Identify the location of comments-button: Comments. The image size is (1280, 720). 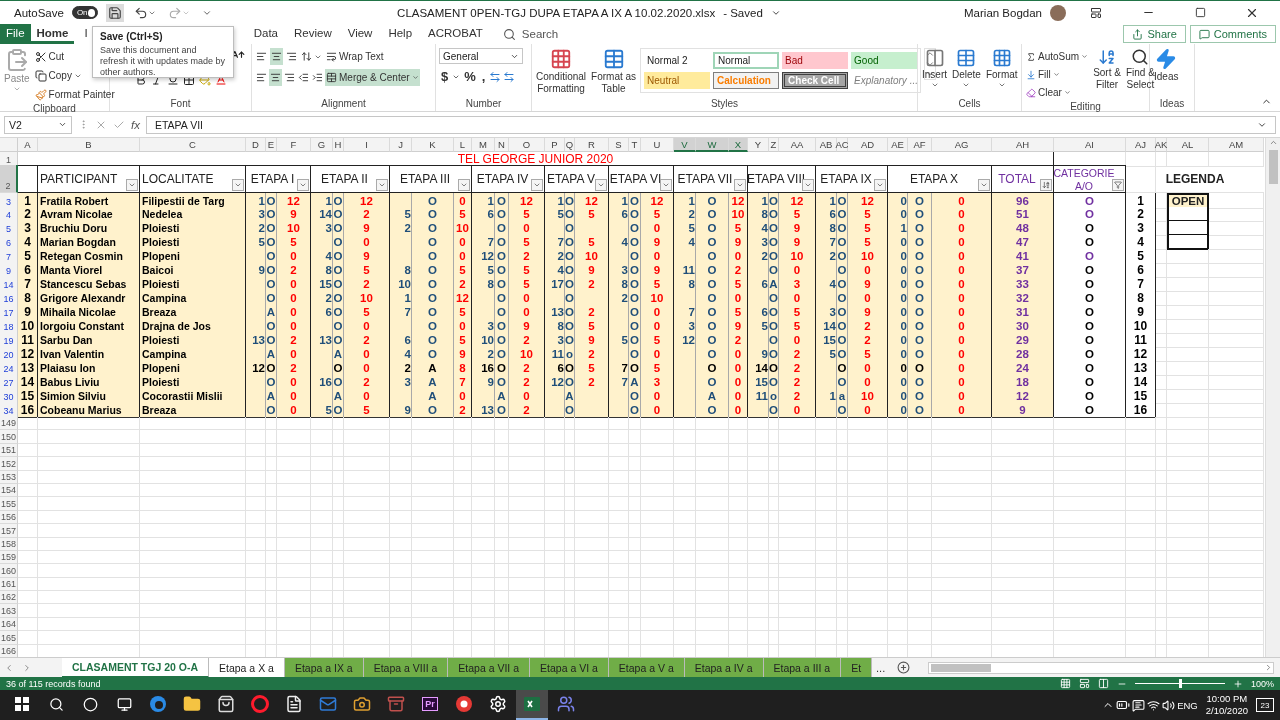
(1232, 34).